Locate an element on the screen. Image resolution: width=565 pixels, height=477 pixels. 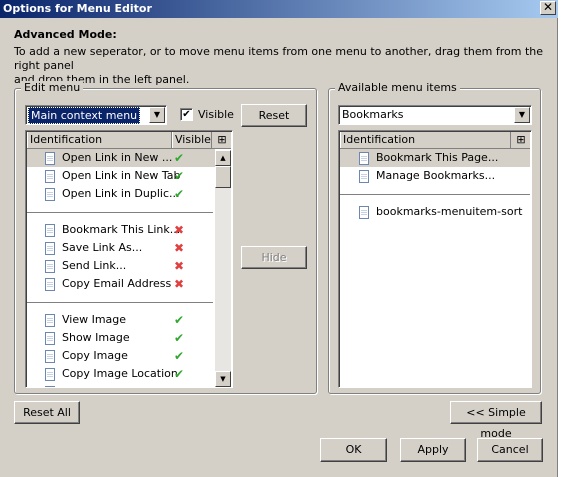
visible-check-icon: ✔ is located at coordinates (186, 114).